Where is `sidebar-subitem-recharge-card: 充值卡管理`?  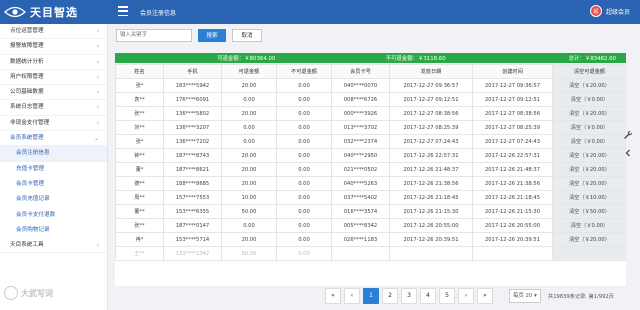 sidebar-subitem-recharge-card: 充值卡管理 is located at coordinates (53, 169).